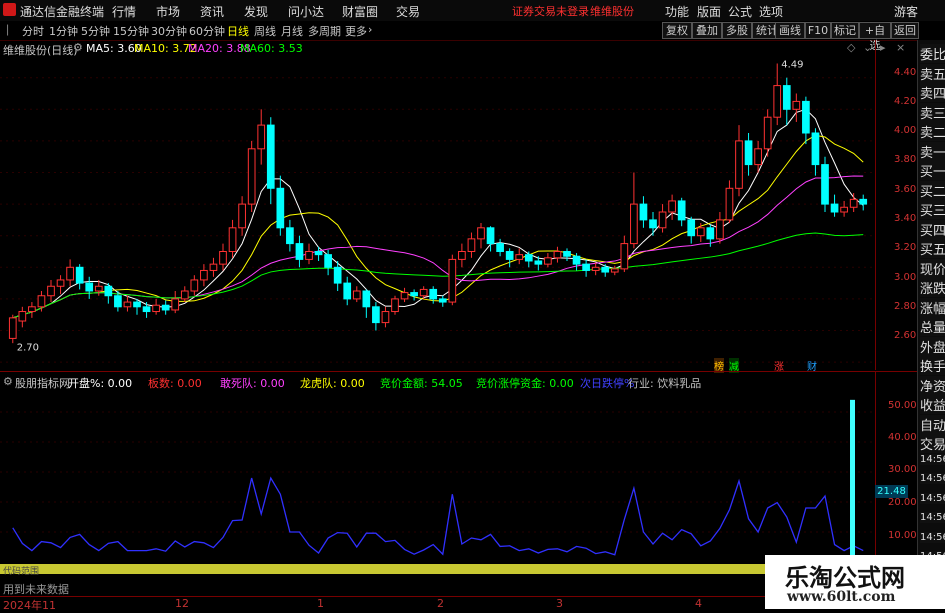  I want to click on tab-intraday: 分时, so click(33, 31).